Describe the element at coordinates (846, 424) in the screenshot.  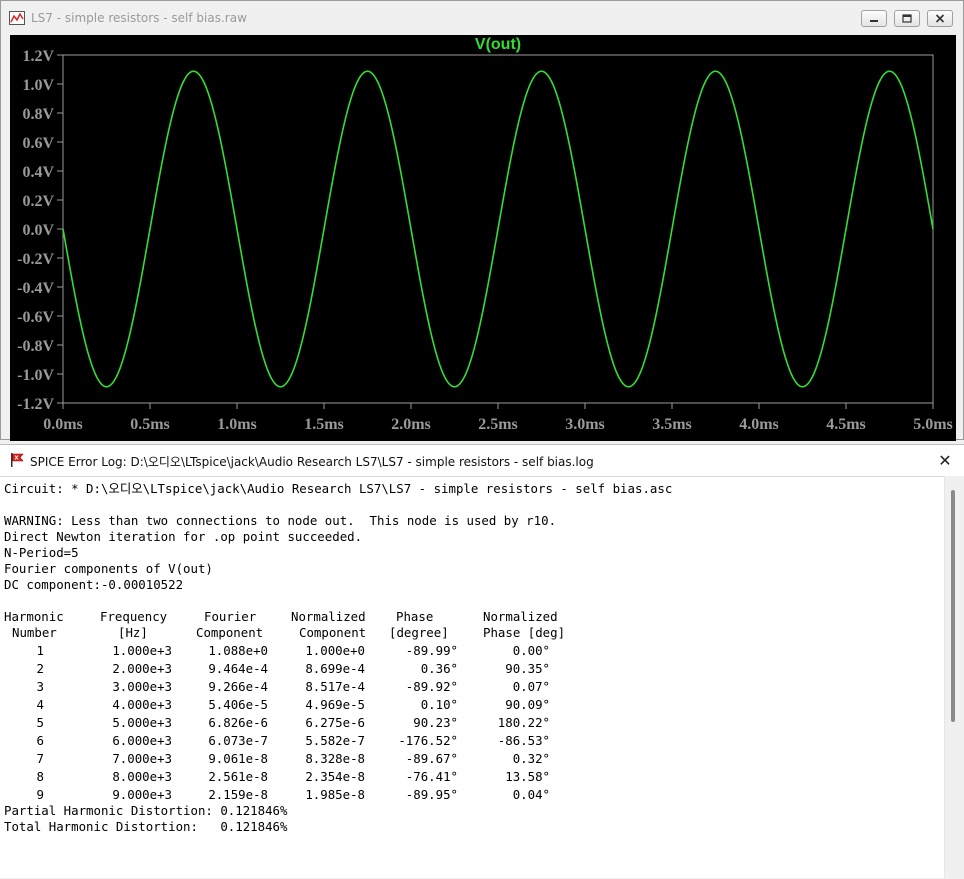
I see `x-tick-label: 4.5ms` at that location.